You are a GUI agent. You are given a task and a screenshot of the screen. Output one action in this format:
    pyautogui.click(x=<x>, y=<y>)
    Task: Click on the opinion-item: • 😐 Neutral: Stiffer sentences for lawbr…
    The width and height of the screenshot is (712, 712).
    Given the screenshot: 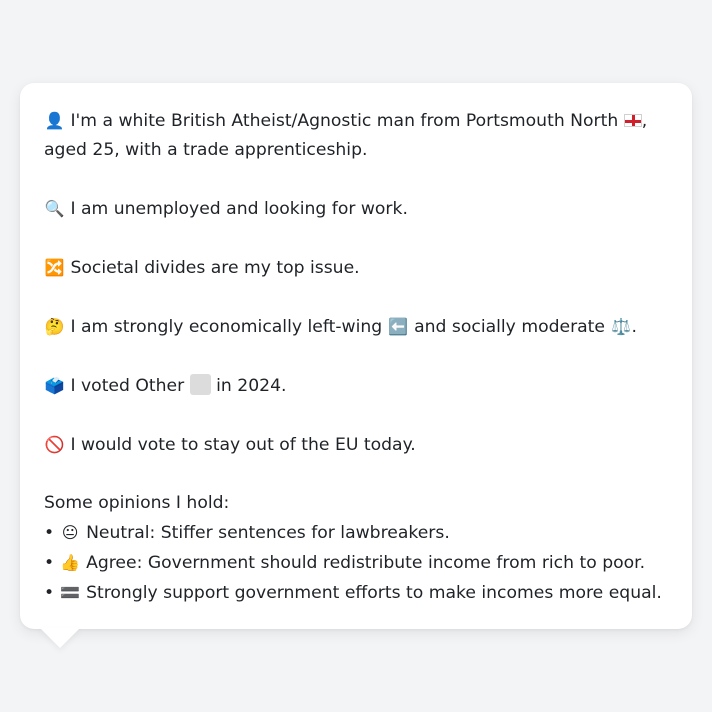 What is the action you would take?
    pyautogui.click(x=356, y=533)
    